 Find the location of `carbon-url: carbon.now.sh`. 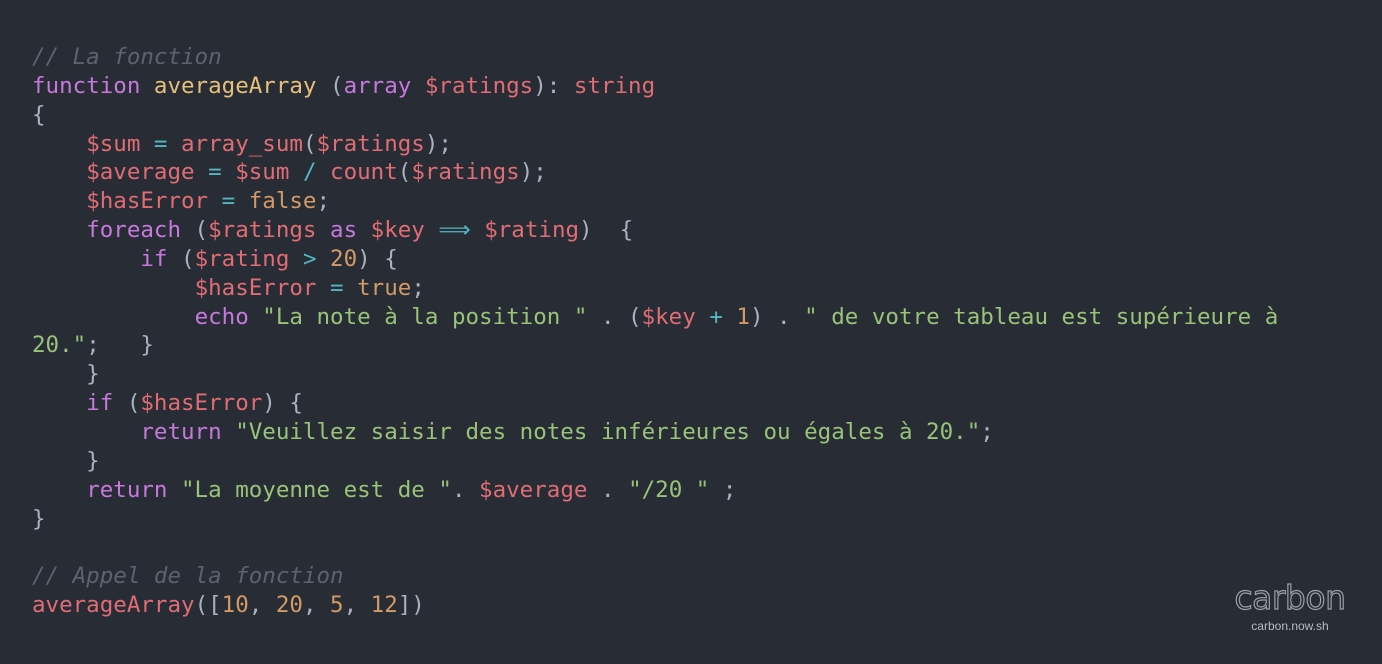

carbon-url: carbon.now.sh is located at coordinates (1290, 626).